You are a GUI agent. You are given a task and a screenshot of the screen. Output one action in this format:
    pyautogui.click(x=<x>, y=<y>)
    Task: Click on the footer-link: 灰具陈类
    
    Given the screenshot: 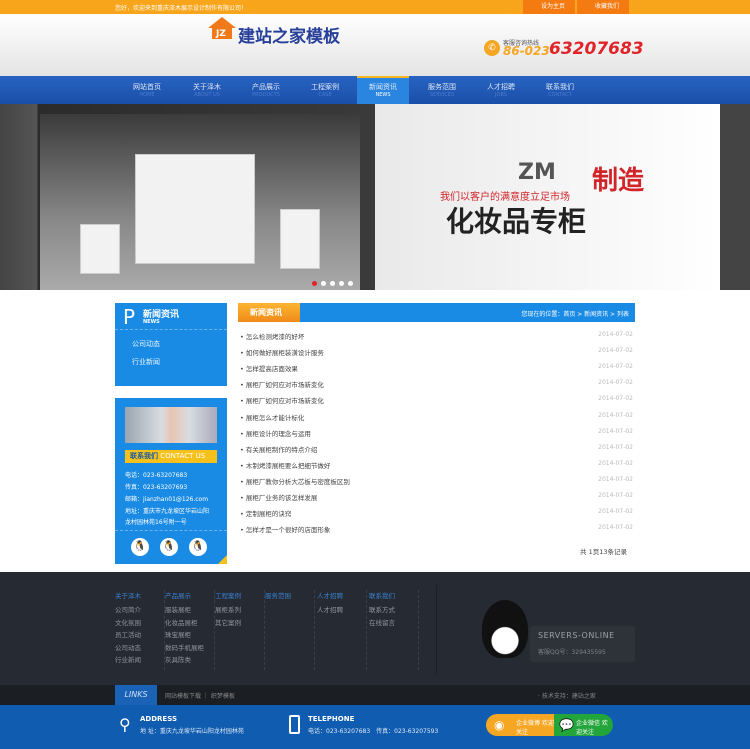 What is the action you would take?
    pyautogui.click(x=189, y=660)
    